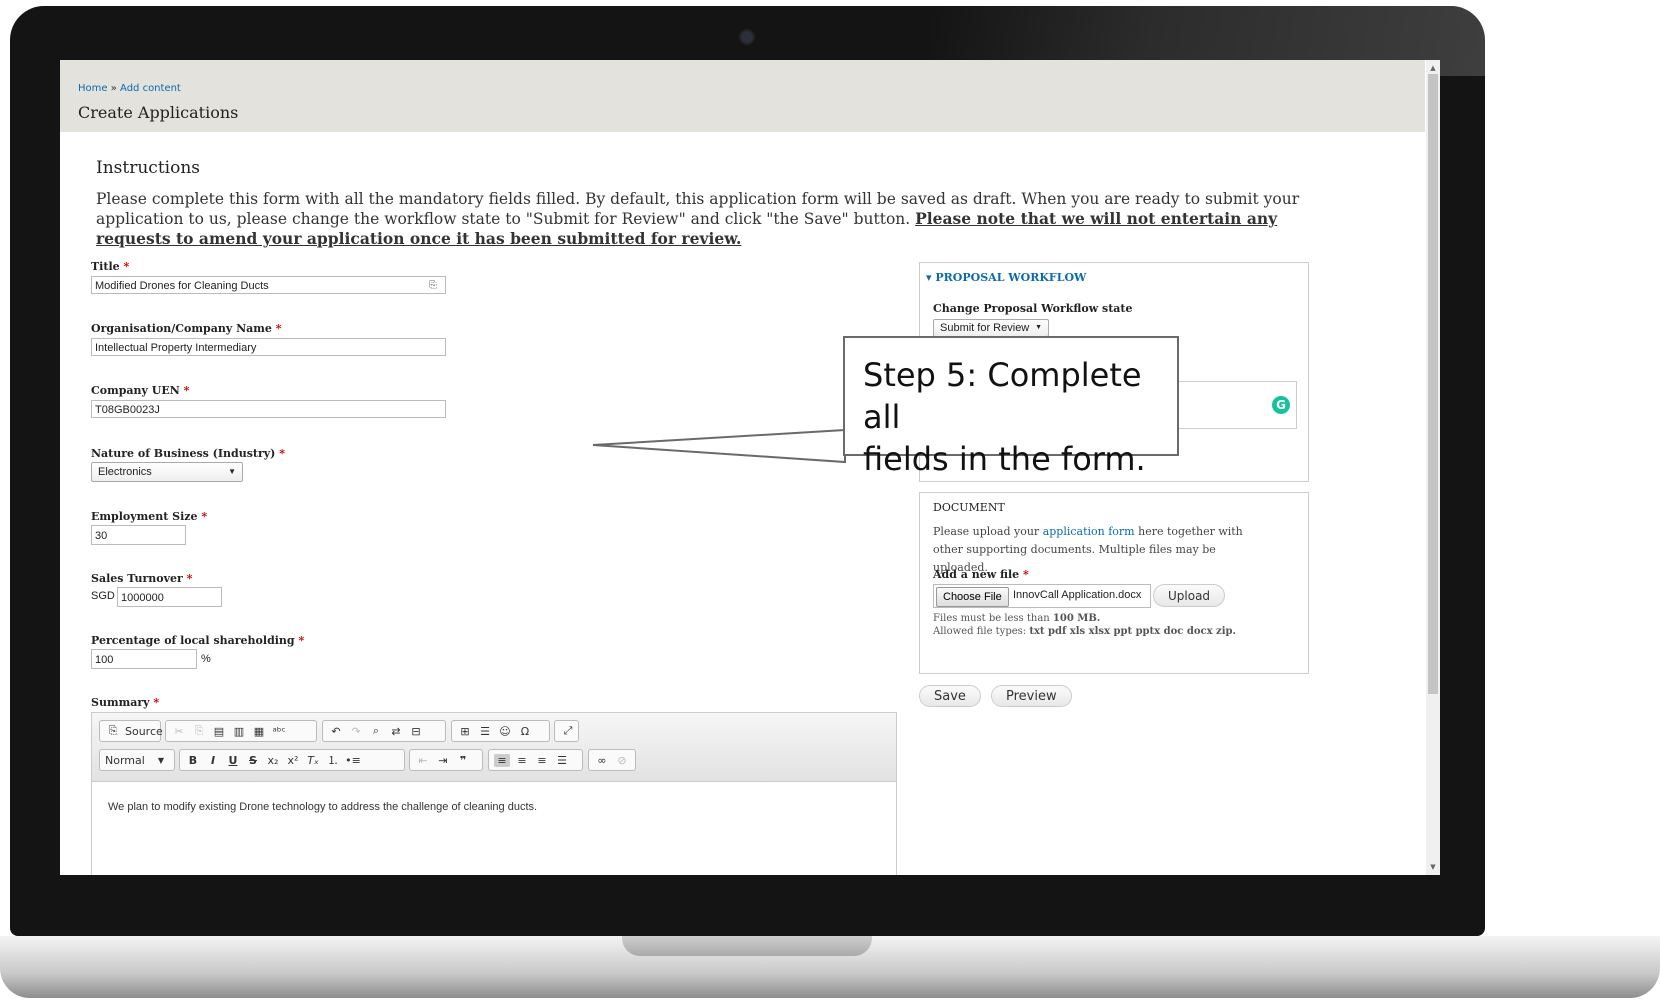 The height and width of the screenshot is (1004, 1660). I want to click on callout-pointer, so click(719, 446).